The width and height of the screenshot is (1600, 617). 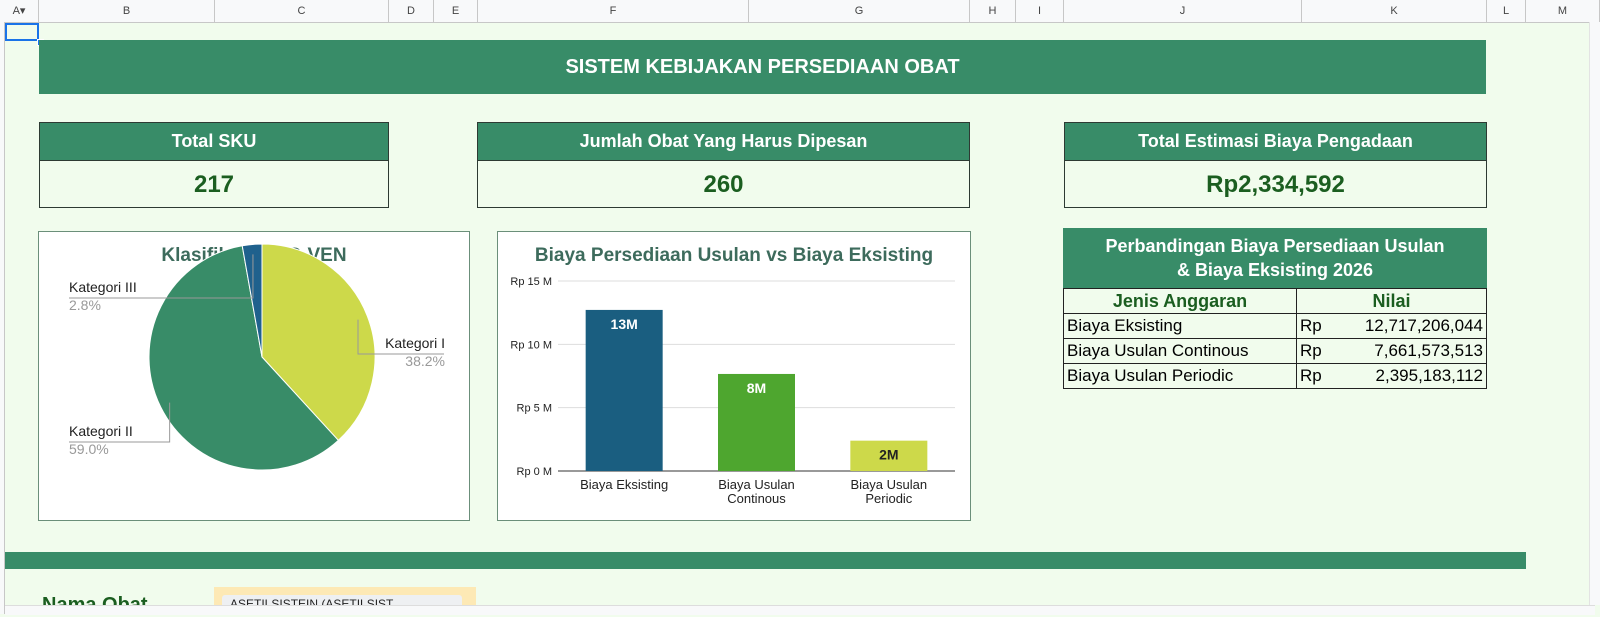 What do you see at coordinates (1394, 11) in the screenshot?
I see `column-header-k: K` at bounding box center [1394, 11].